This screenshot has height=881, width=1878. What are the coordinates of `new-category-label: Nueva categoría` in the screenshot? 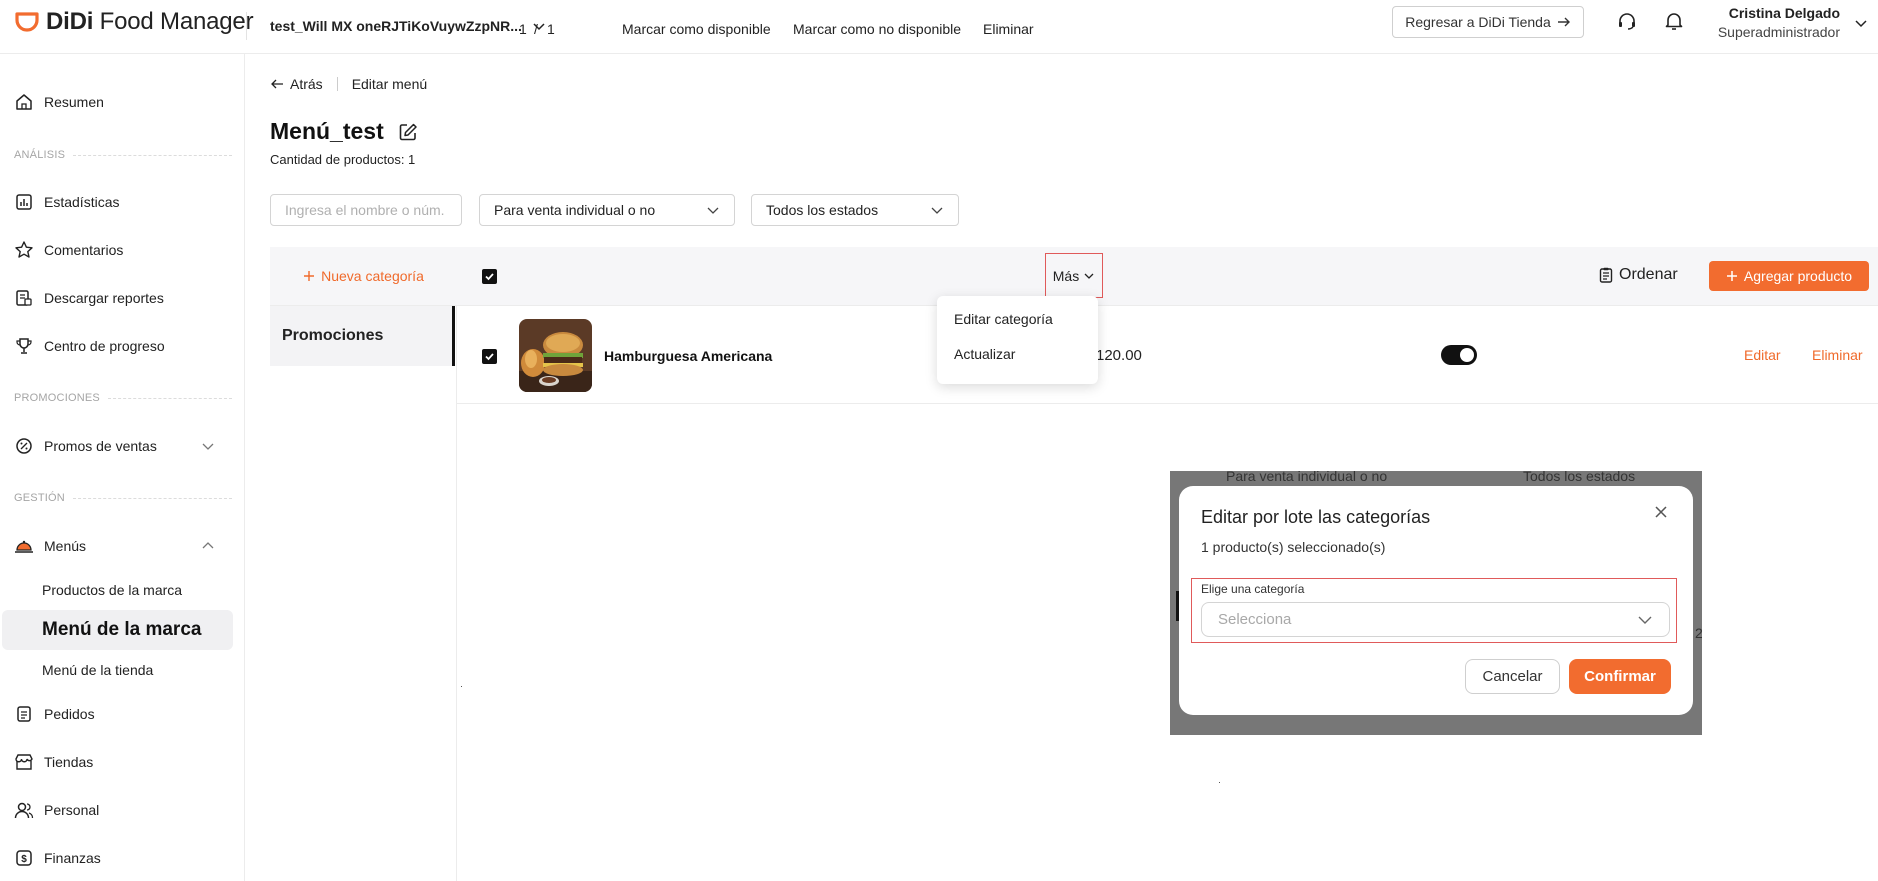 It's located at (372, 276).